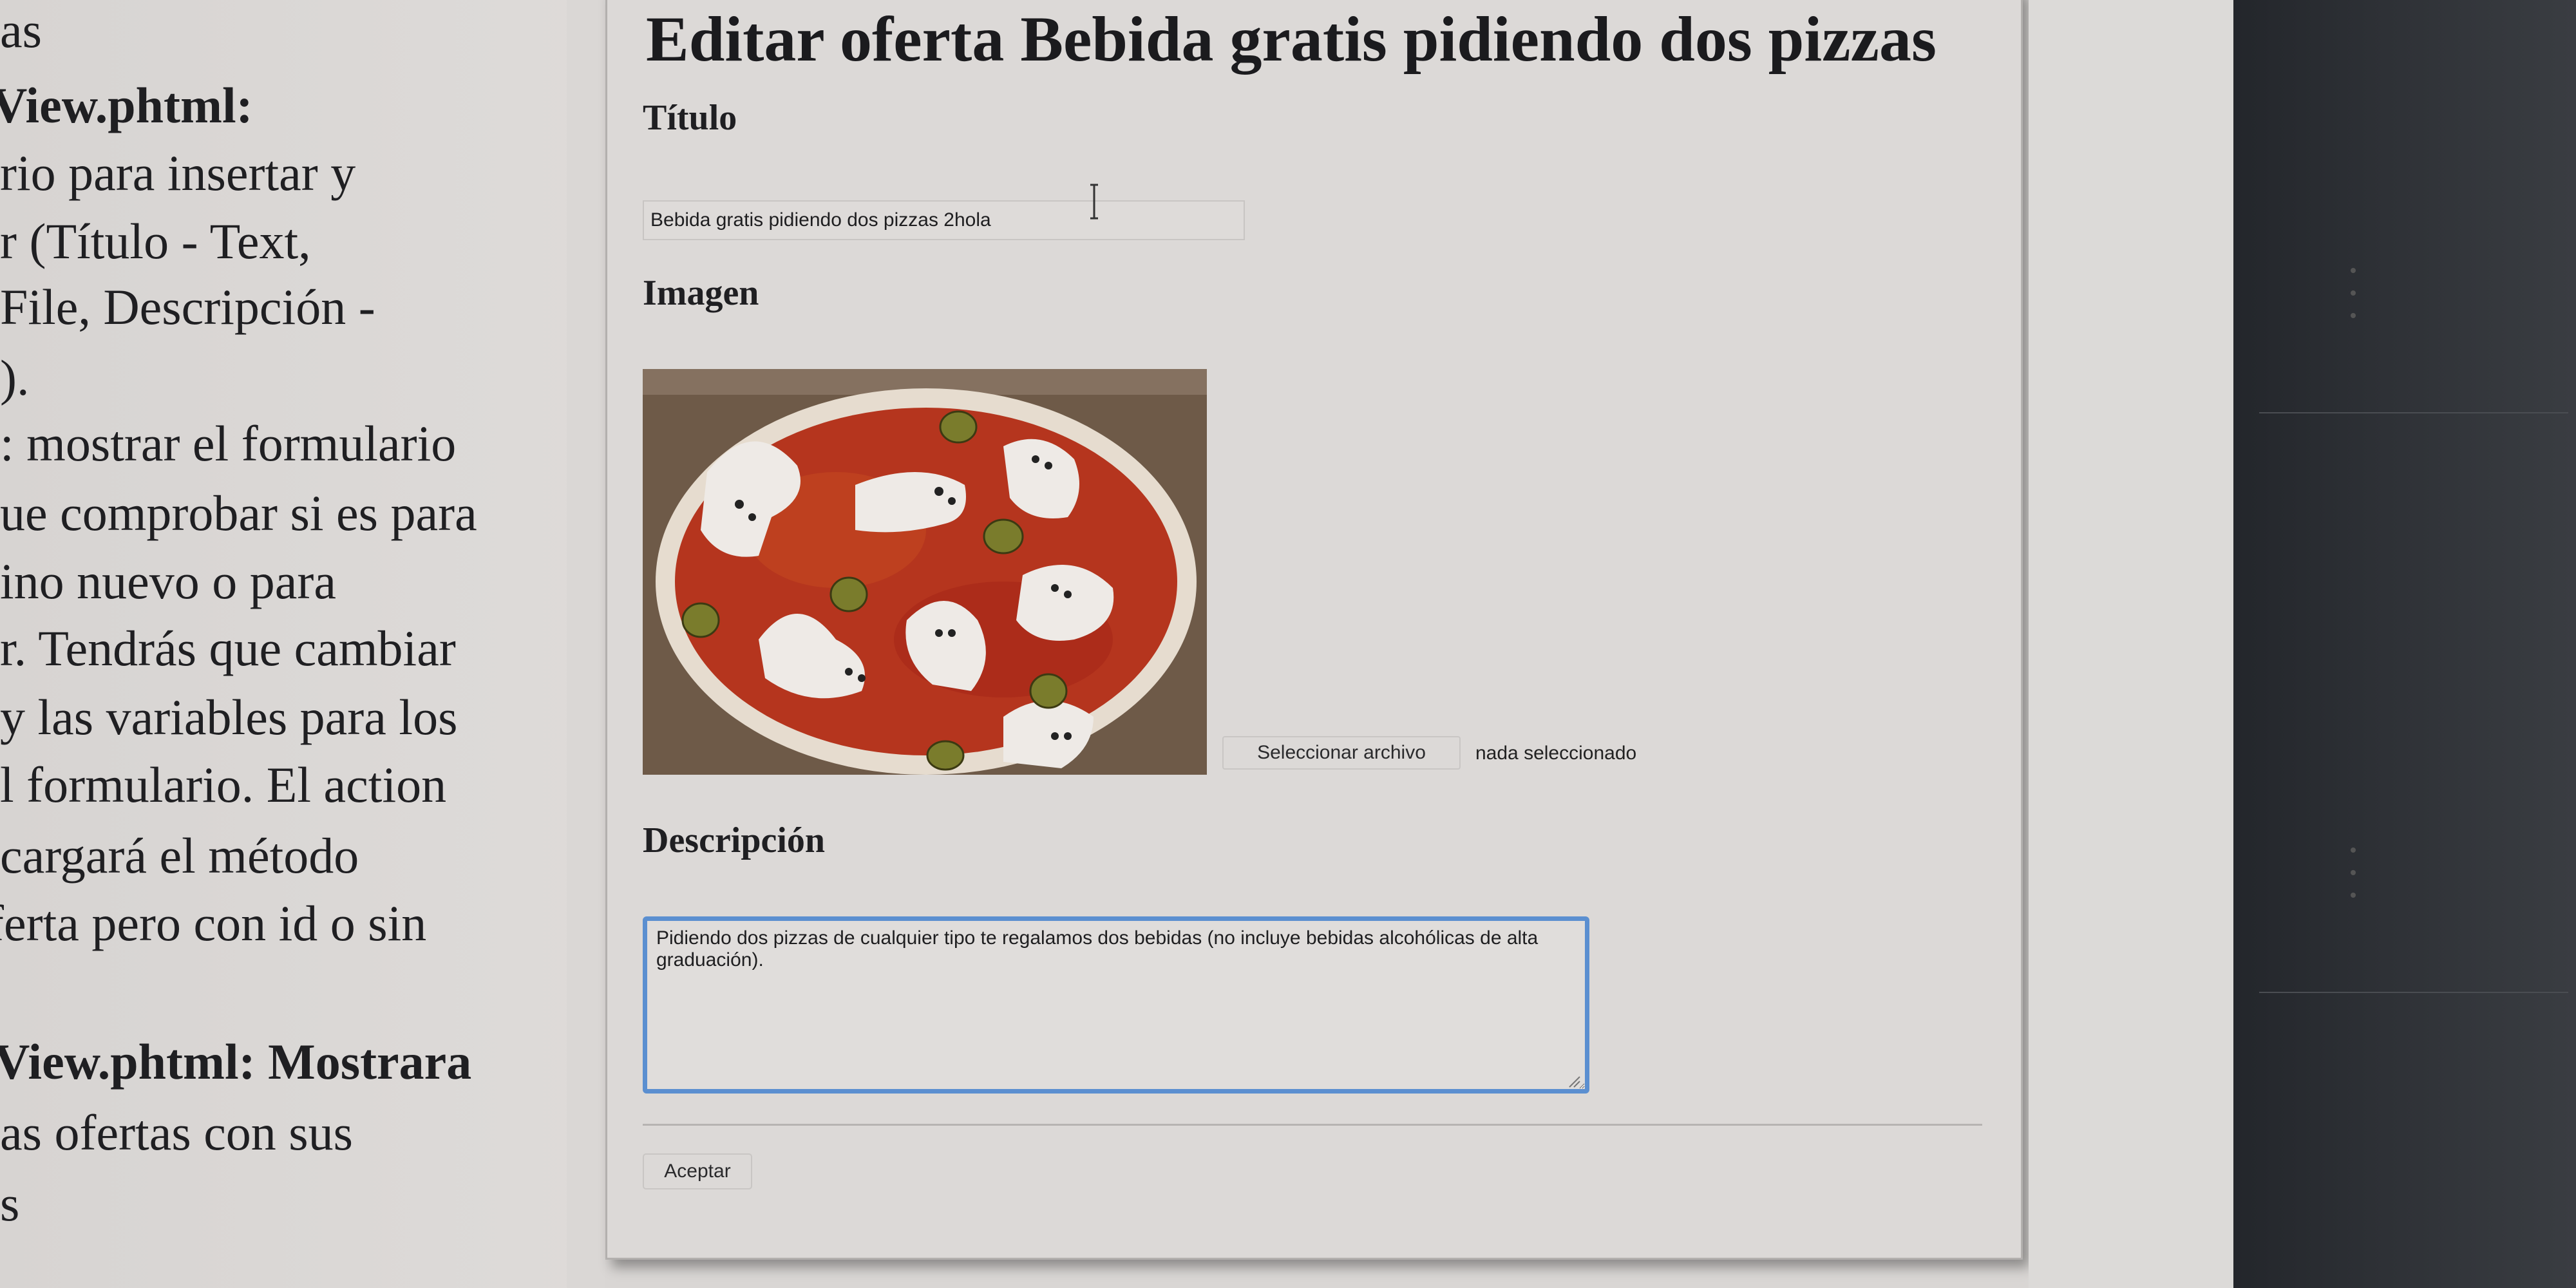  I want to click on doc-line: ino nuevo o para, so click(168, 581).